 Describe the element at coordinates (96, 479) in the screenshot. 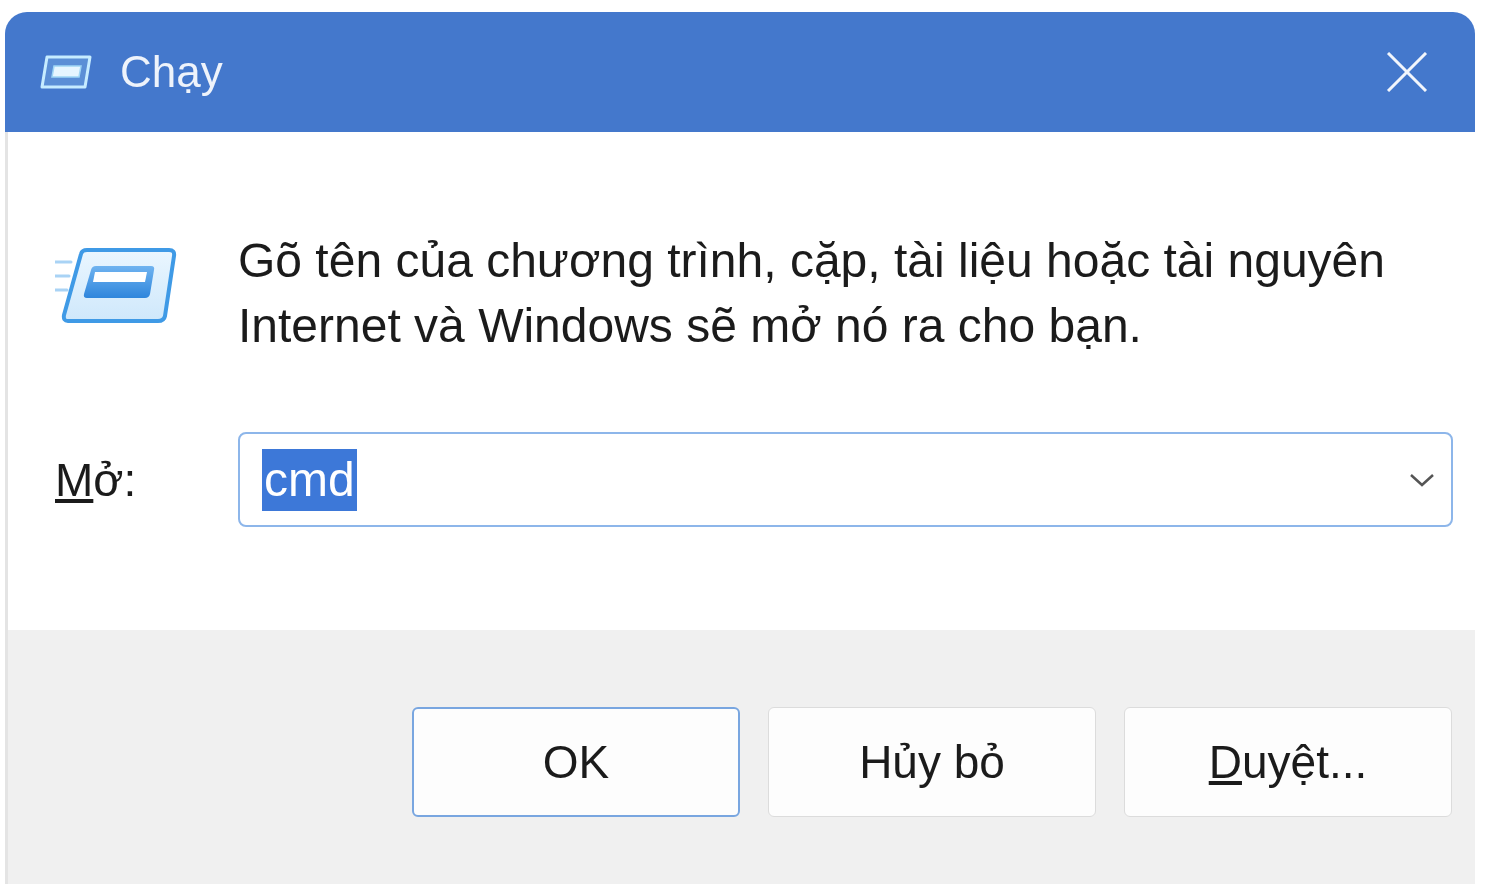

I see `open-label: Mở:` at that location.